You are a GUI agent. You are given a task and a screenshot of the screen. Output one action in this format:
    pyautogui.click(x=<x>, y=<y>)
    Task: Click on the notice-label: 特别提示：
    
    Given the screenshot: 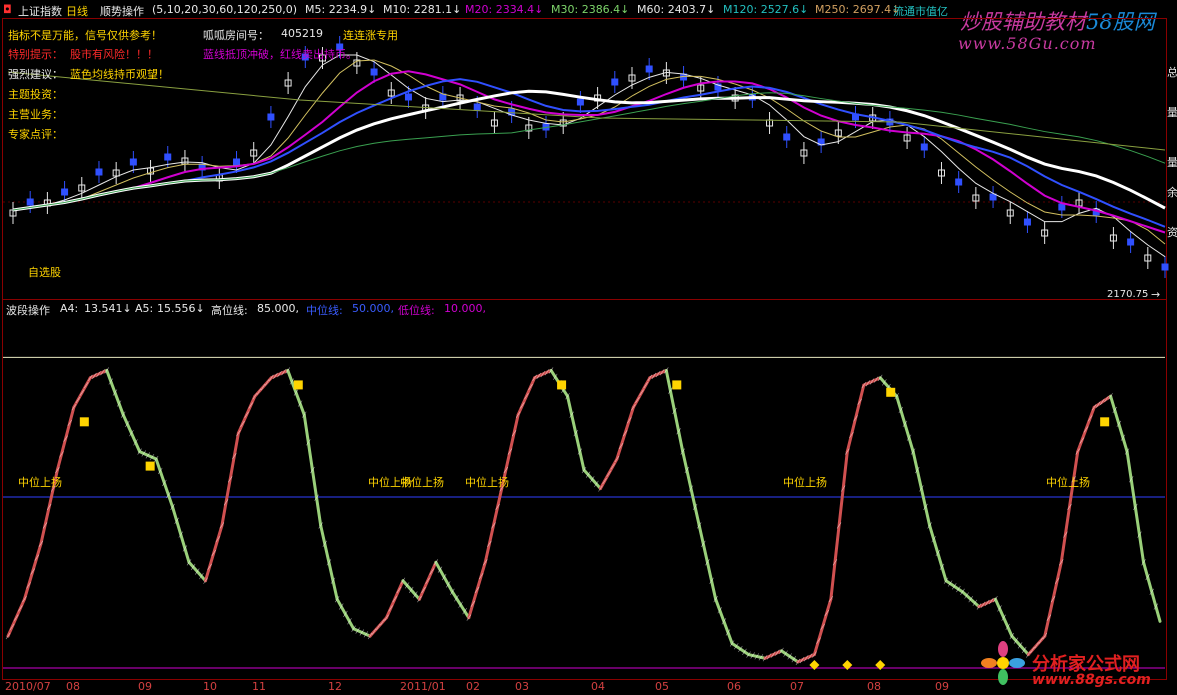 What is the action you would take?
    pyautogui.click(x=35, y=54)
    